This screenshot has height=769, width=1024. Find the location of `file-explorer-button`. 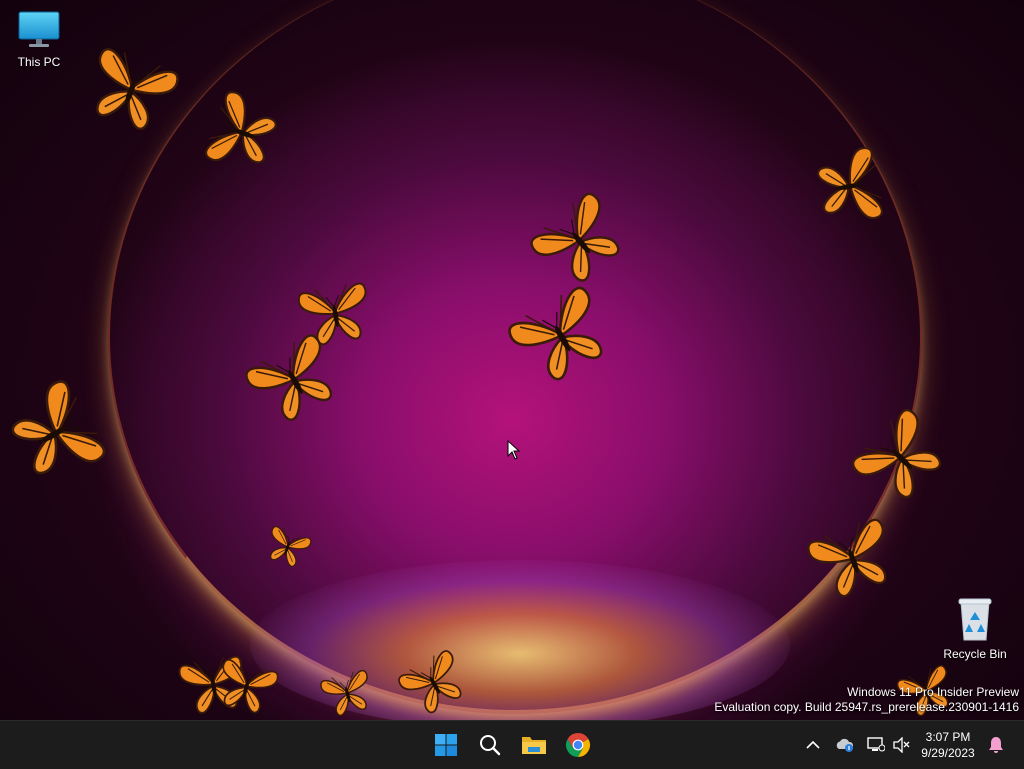

file-explorer-button is located at coordinates (534, 745).